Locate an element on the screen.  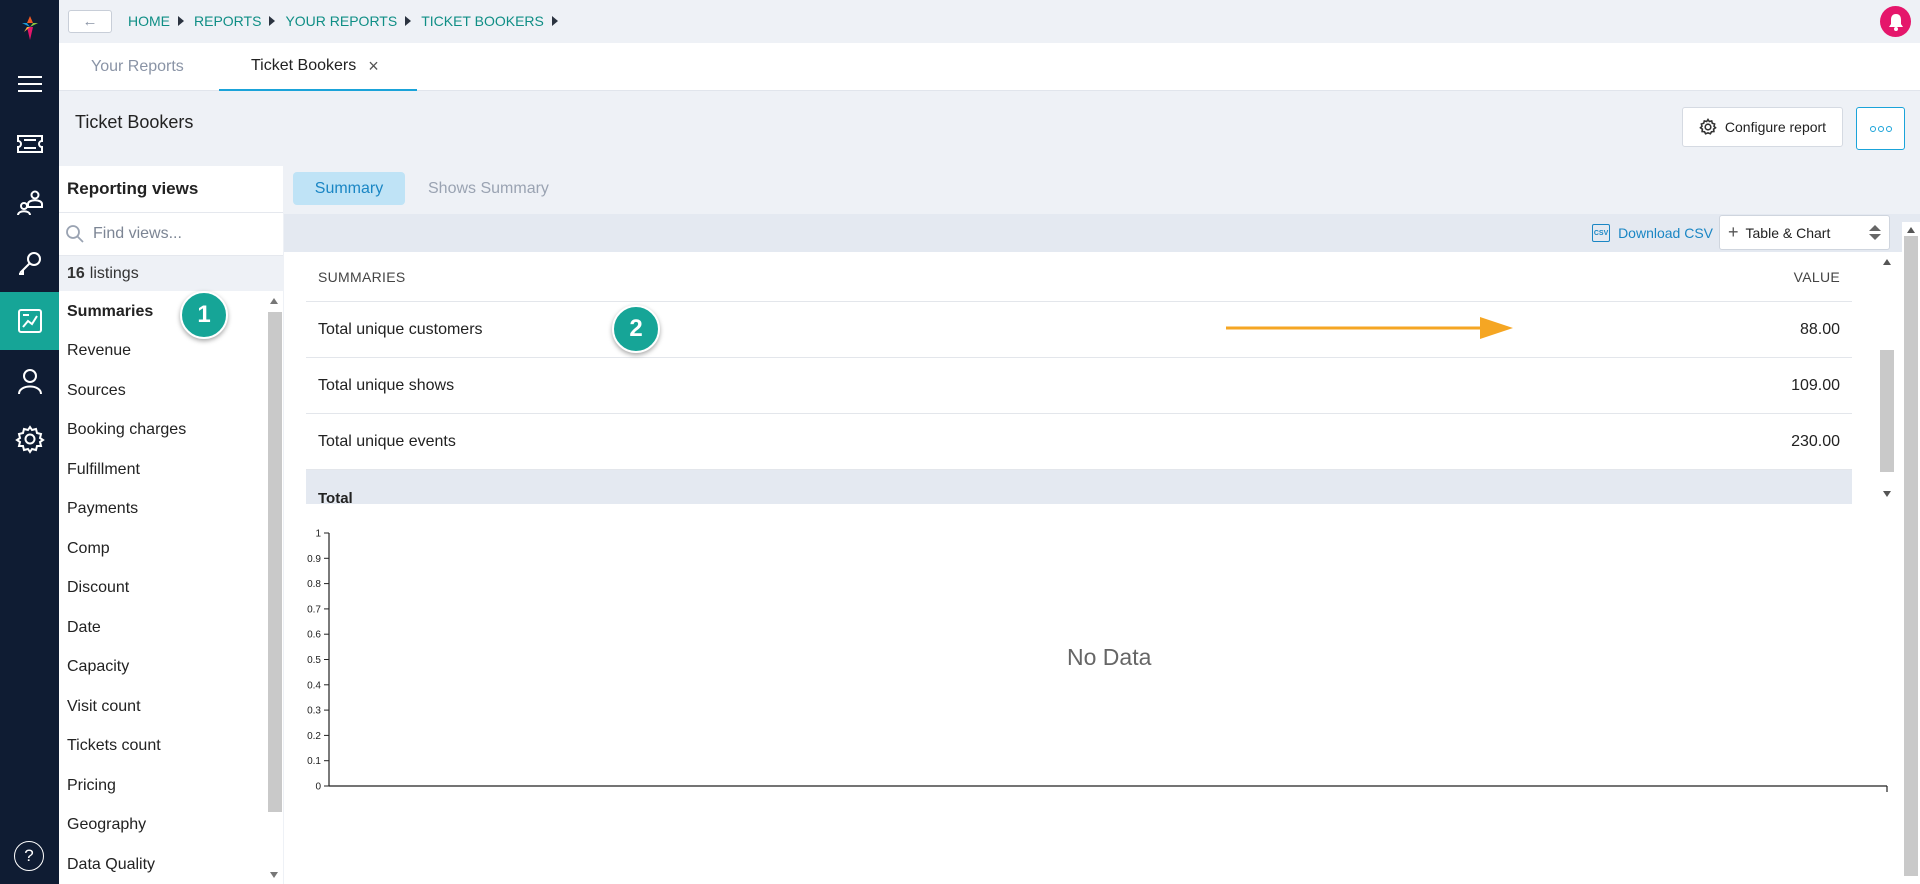
tab-ticket-bookers: Ticket Bookers × is located at coordinates (318, 67).